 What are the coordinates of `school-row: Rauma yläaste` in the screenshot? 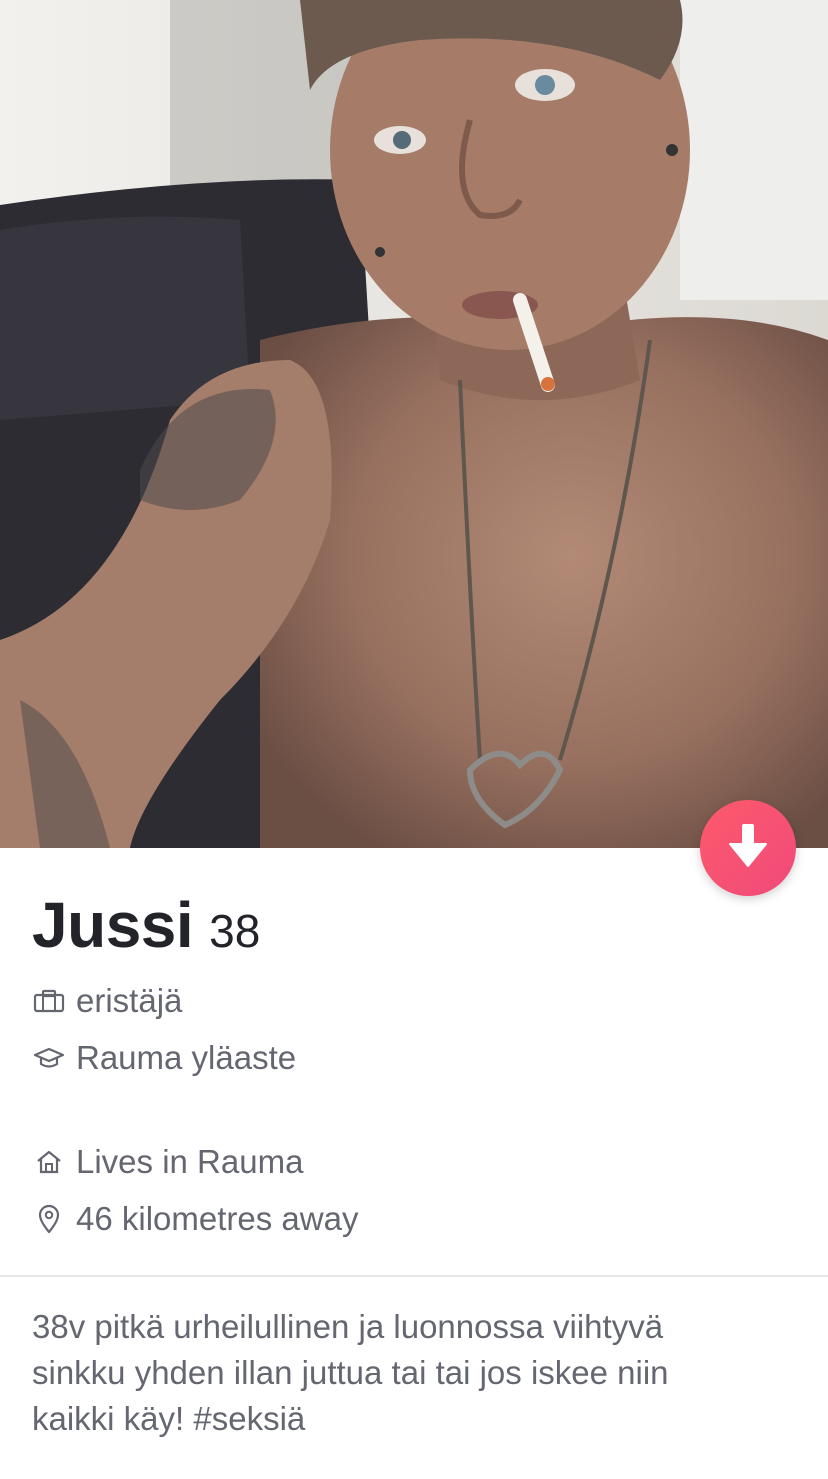 It's located at (164, 1058).